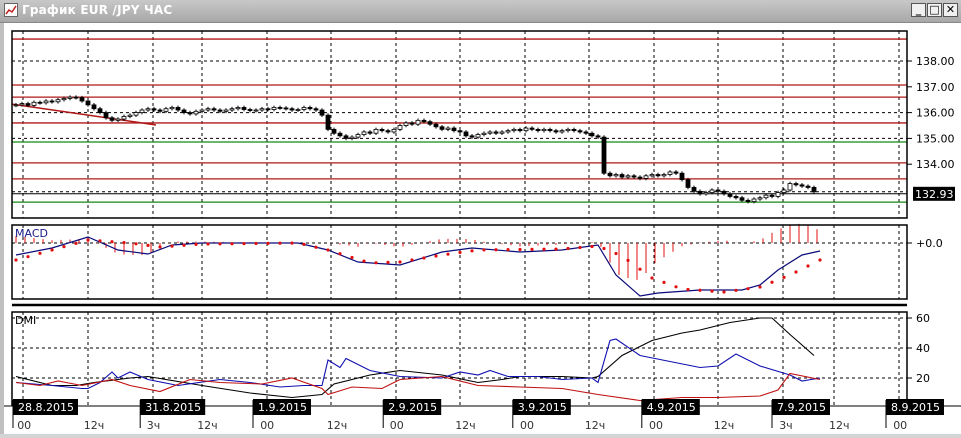 The image size is (961, 438). I want to click on macd-line, so click(418, 266).